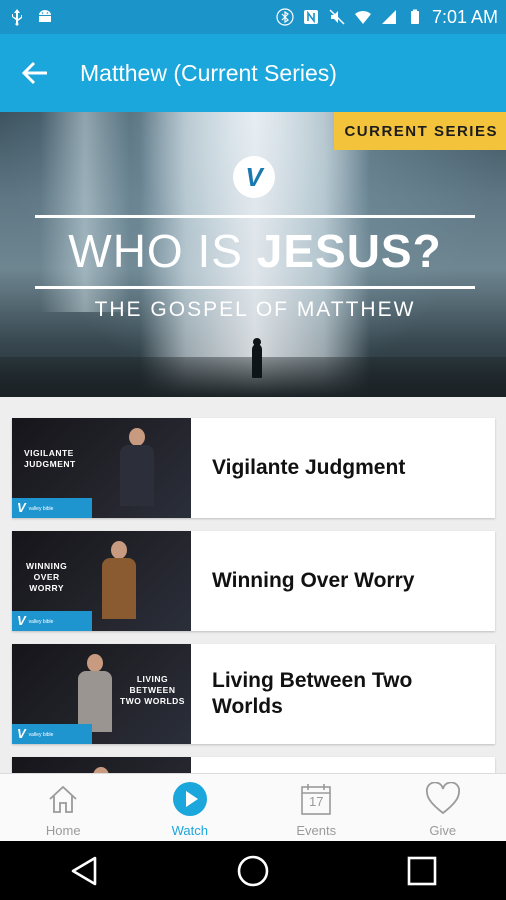  What do you see at coordinates (255, 287) in the screenshot?
I see `title-rule-bottom` at bounding box center [255, 287].